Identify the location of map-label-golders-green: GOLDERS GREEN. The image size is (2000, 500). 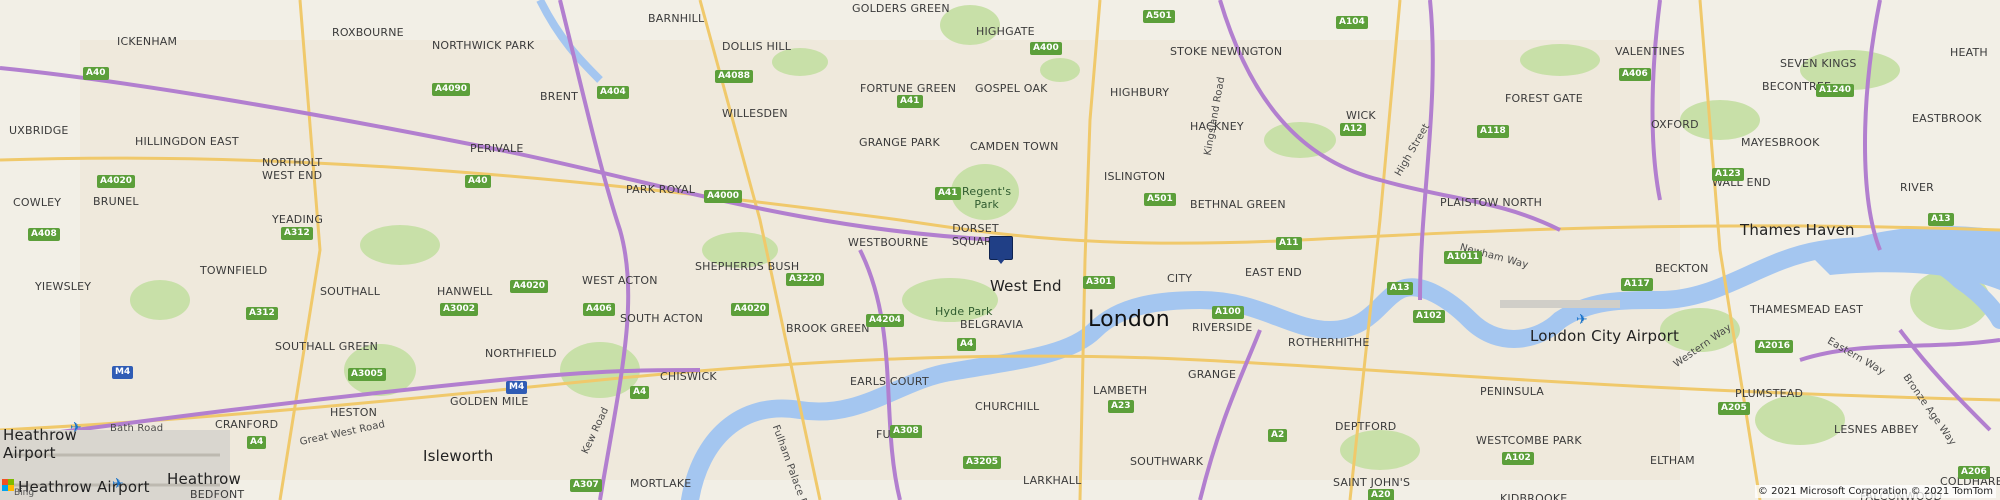
(901, 8).